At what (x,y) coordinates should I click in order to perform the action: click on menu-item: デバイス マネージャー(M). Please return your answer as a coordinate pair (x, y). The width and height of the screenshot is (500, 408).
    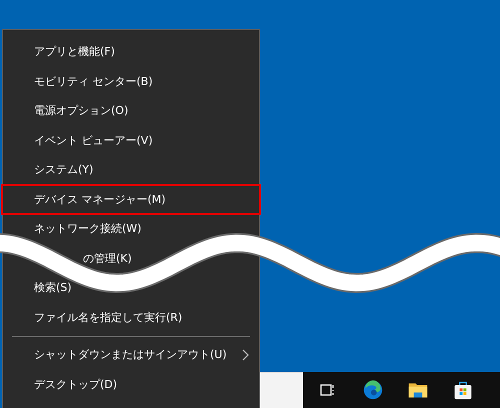
    Looking at the image, I should click on (131, 199).